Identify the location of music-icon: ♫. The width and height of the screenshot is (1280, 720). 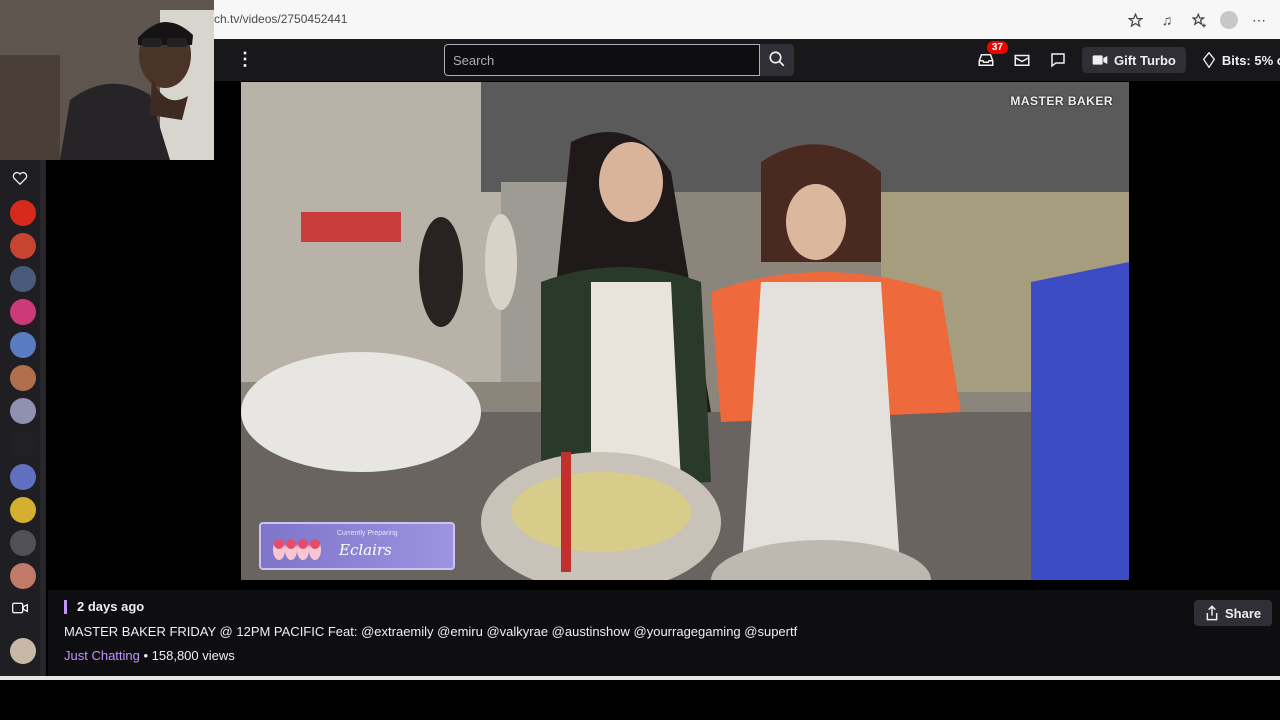
(1167, 20).